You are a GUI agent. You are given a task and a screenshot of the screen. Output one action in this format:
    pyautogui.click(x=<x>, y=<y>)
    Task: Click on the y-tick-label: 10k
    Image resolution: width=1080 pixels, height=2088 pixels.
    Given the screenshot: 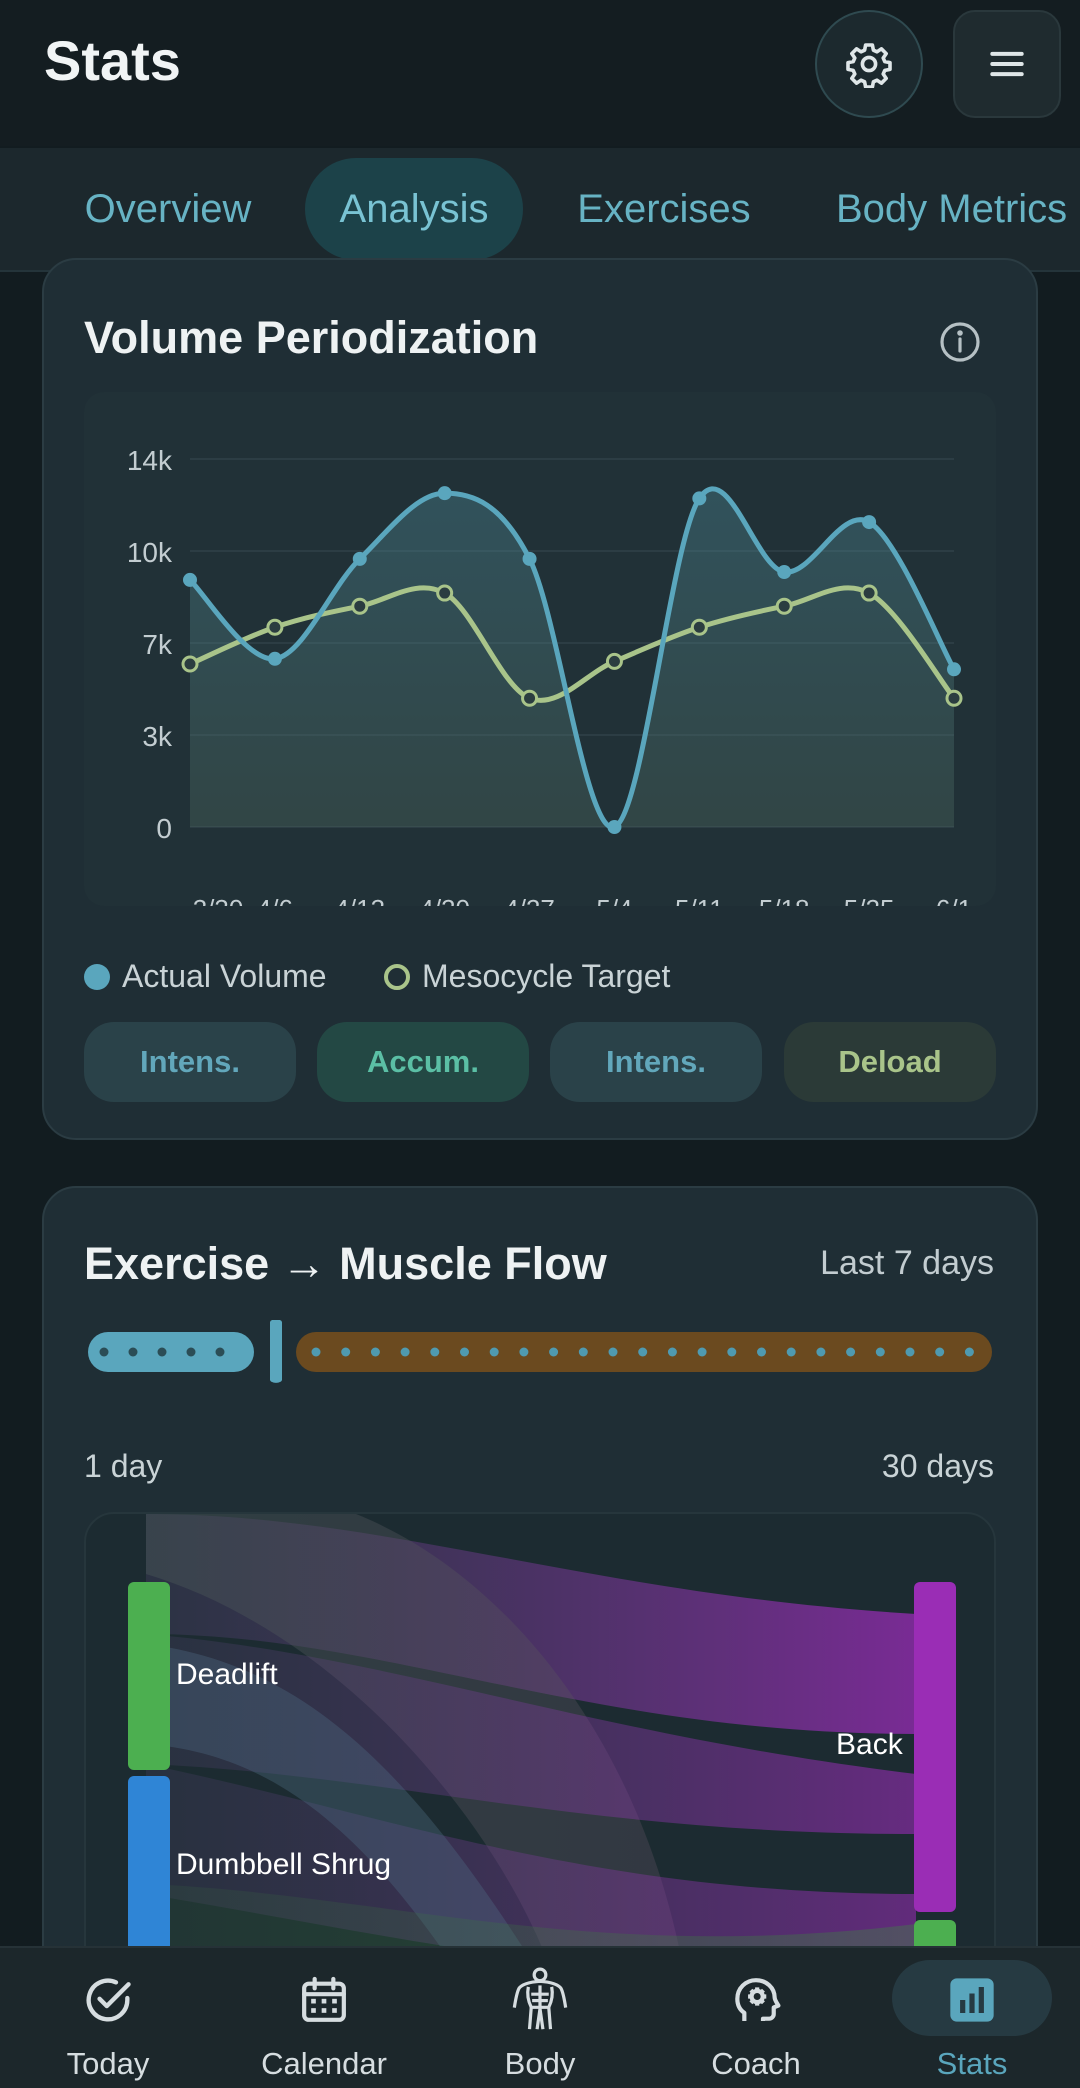 What is the action you would take?
    pyautogui.click(x=150, y=552)
    